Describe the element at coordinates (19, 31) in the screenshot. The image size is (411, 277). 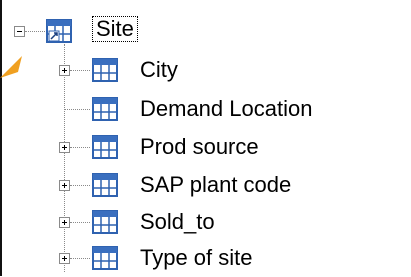
I see `collapse-toggle` at that location.